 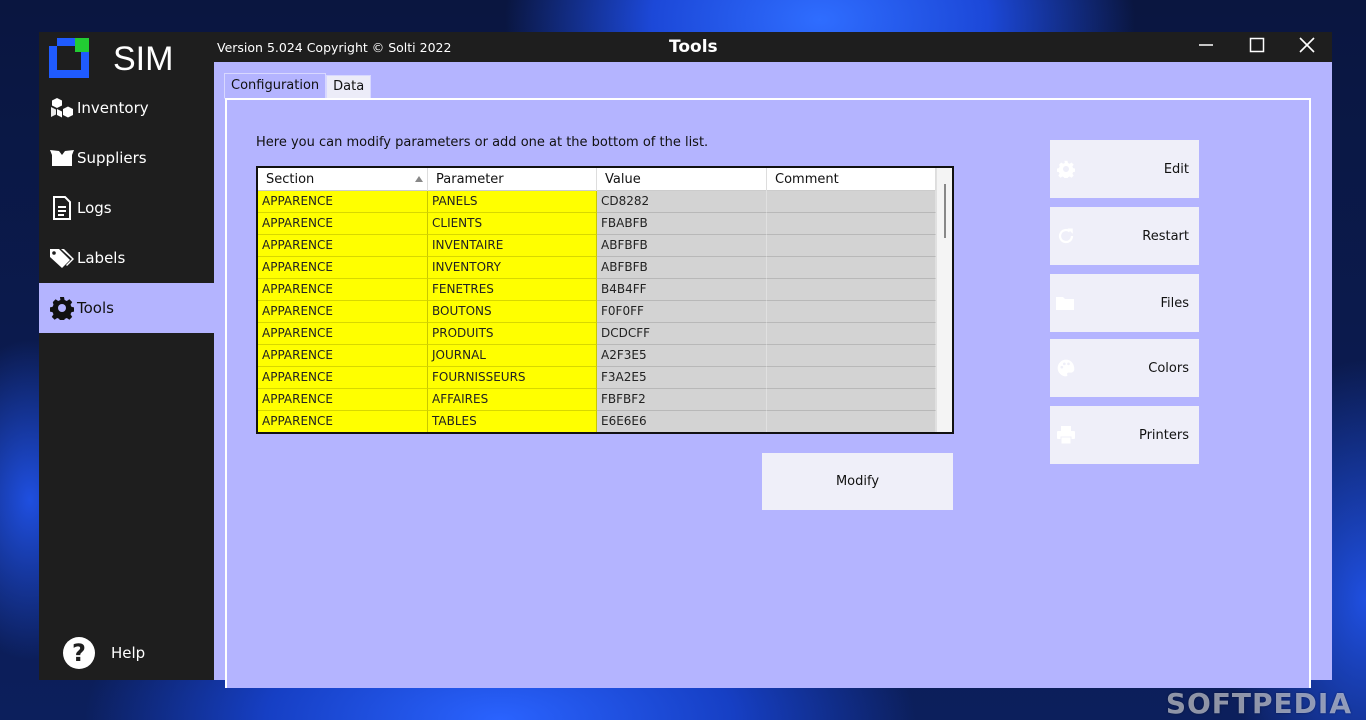 I want to click on cell-parameter: INVENTORY, so click(x=512, y=268).